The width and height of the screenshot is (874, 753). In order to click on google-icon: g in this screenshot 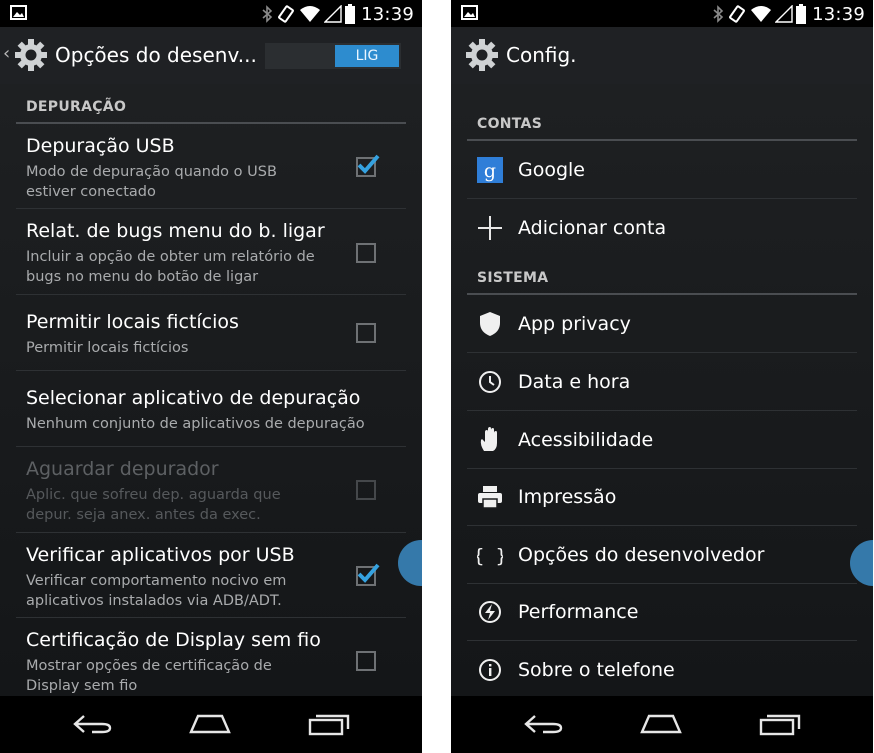, I will do `click(490, 170)`.